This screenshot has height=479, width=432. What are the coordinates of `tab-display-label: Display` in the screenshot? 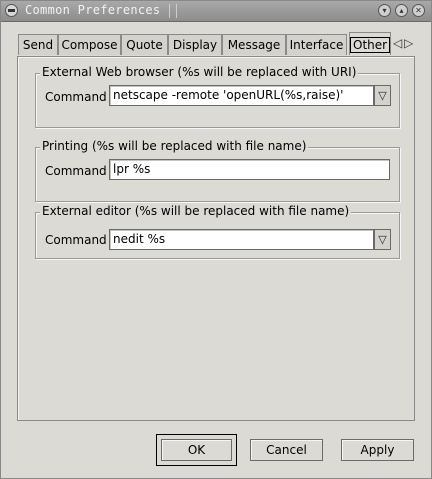 It's located at (195, 45).